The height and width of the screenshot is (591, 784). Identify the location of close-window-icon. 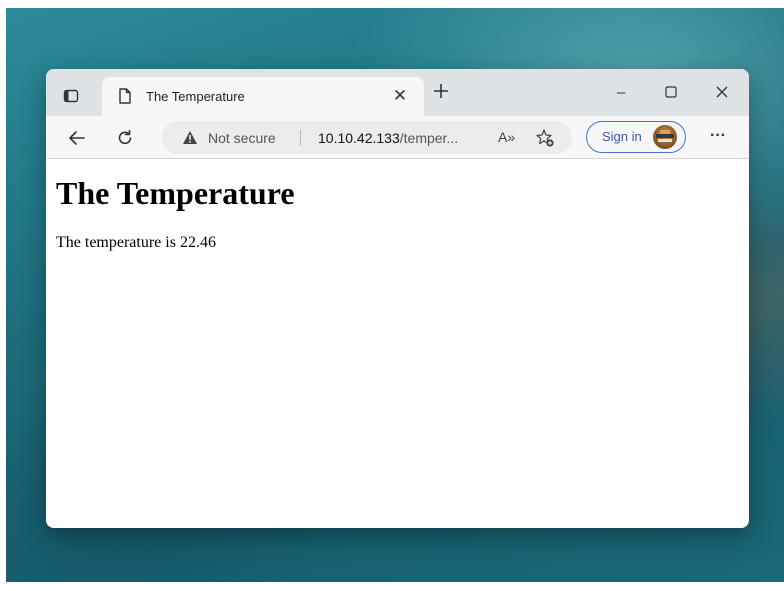
(722, 92).